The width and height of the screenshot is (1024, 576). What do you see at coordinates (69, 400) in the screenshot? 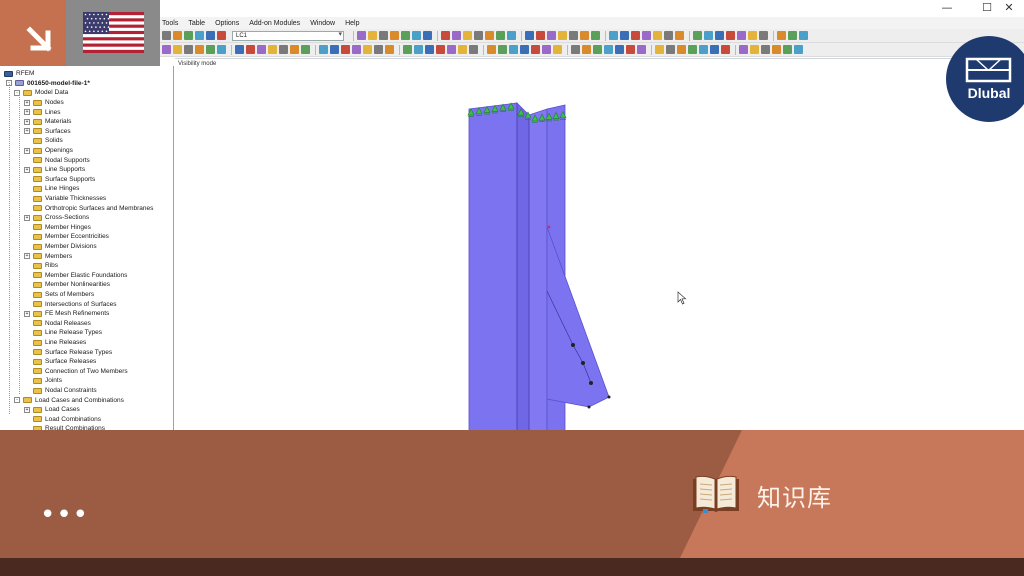
I see `tree-item: - Load Cases and Combinations` at bounding box center [69, 400].